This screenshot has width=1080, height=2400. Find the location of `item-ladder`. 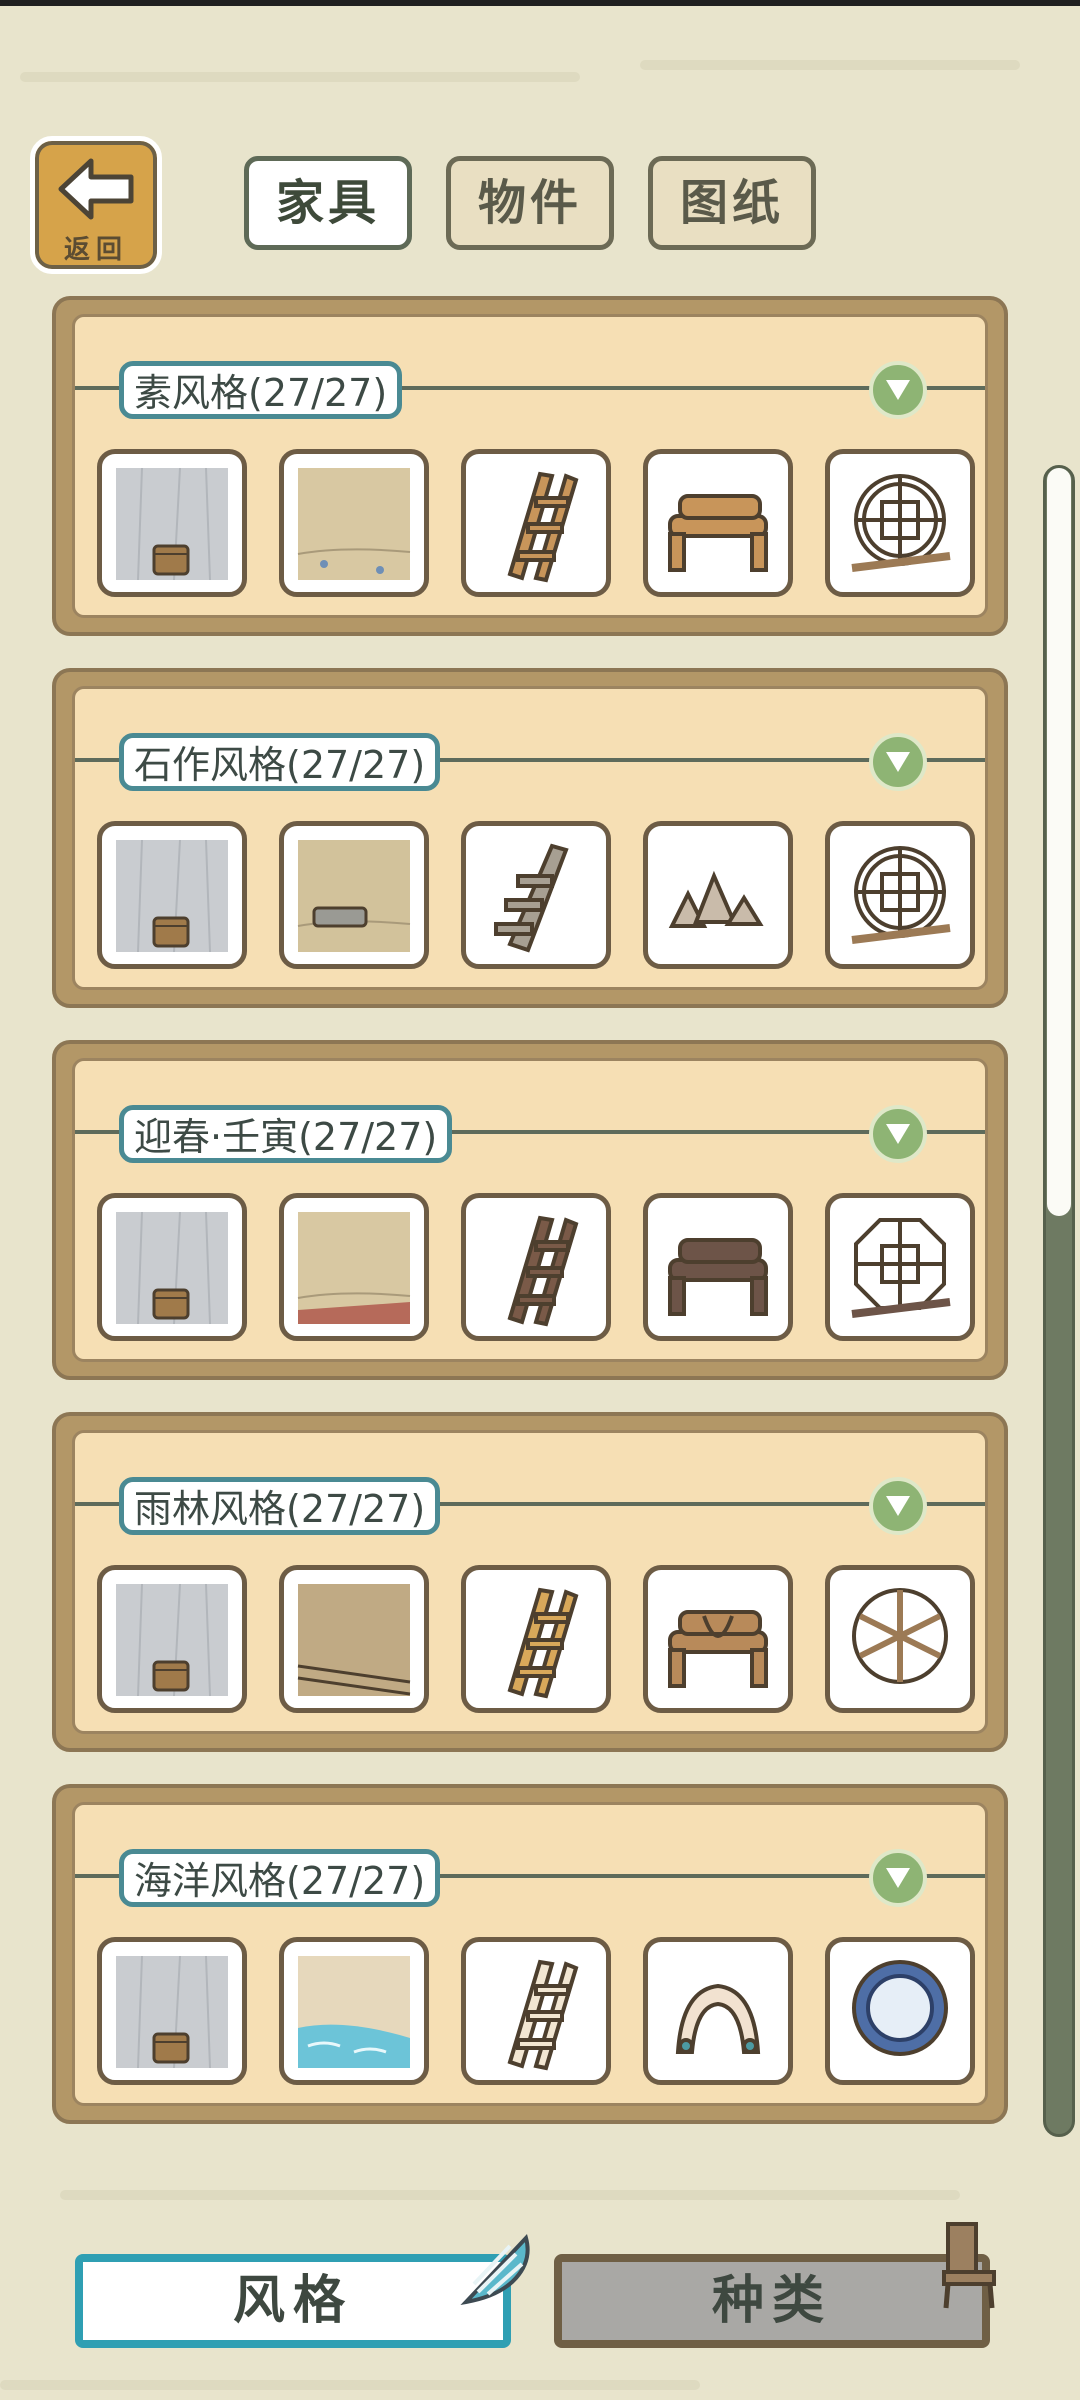

item-ladder is located at coordinates (536, 523).